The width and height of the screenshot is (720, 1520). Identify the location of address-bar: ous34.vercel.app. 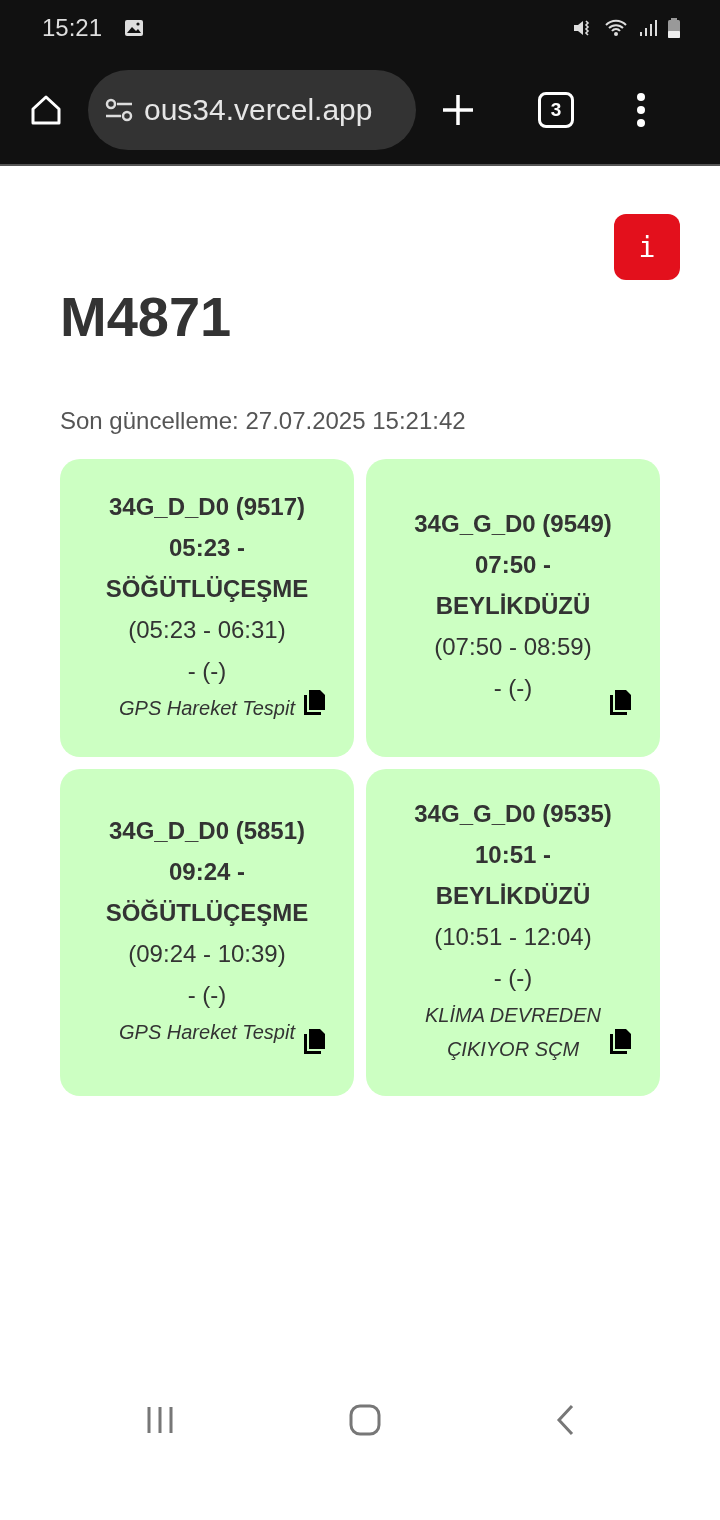
(252, 110).